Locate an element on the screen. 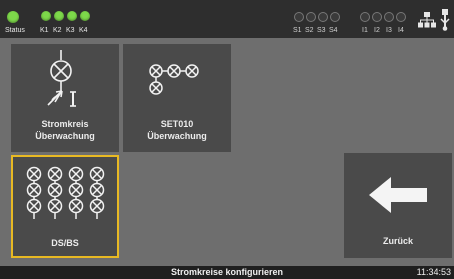 The height and width of the screenshot is (279, 454). relay-led-k1 is located at coordinates (46, 16).